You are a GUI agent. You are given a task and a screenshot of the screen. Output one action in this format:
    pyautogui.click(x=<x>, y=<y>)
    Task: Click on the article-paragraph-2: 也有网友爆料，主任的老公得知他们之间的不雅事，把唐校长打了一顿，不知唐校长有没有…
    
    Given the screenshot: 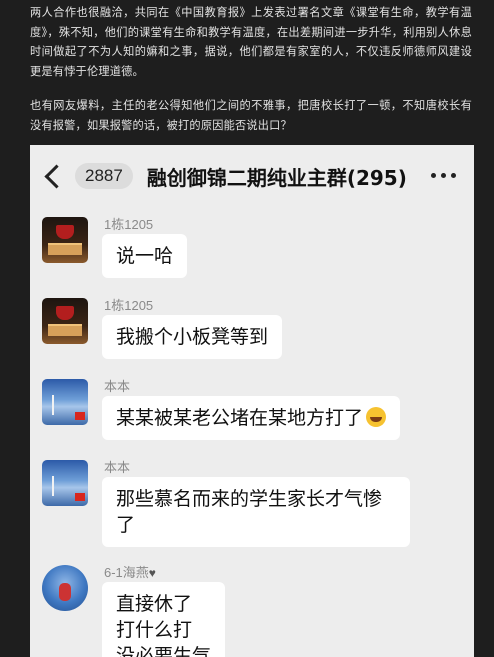 What is the action you would take?
    pyautogui.click(x=251, y=115)
    